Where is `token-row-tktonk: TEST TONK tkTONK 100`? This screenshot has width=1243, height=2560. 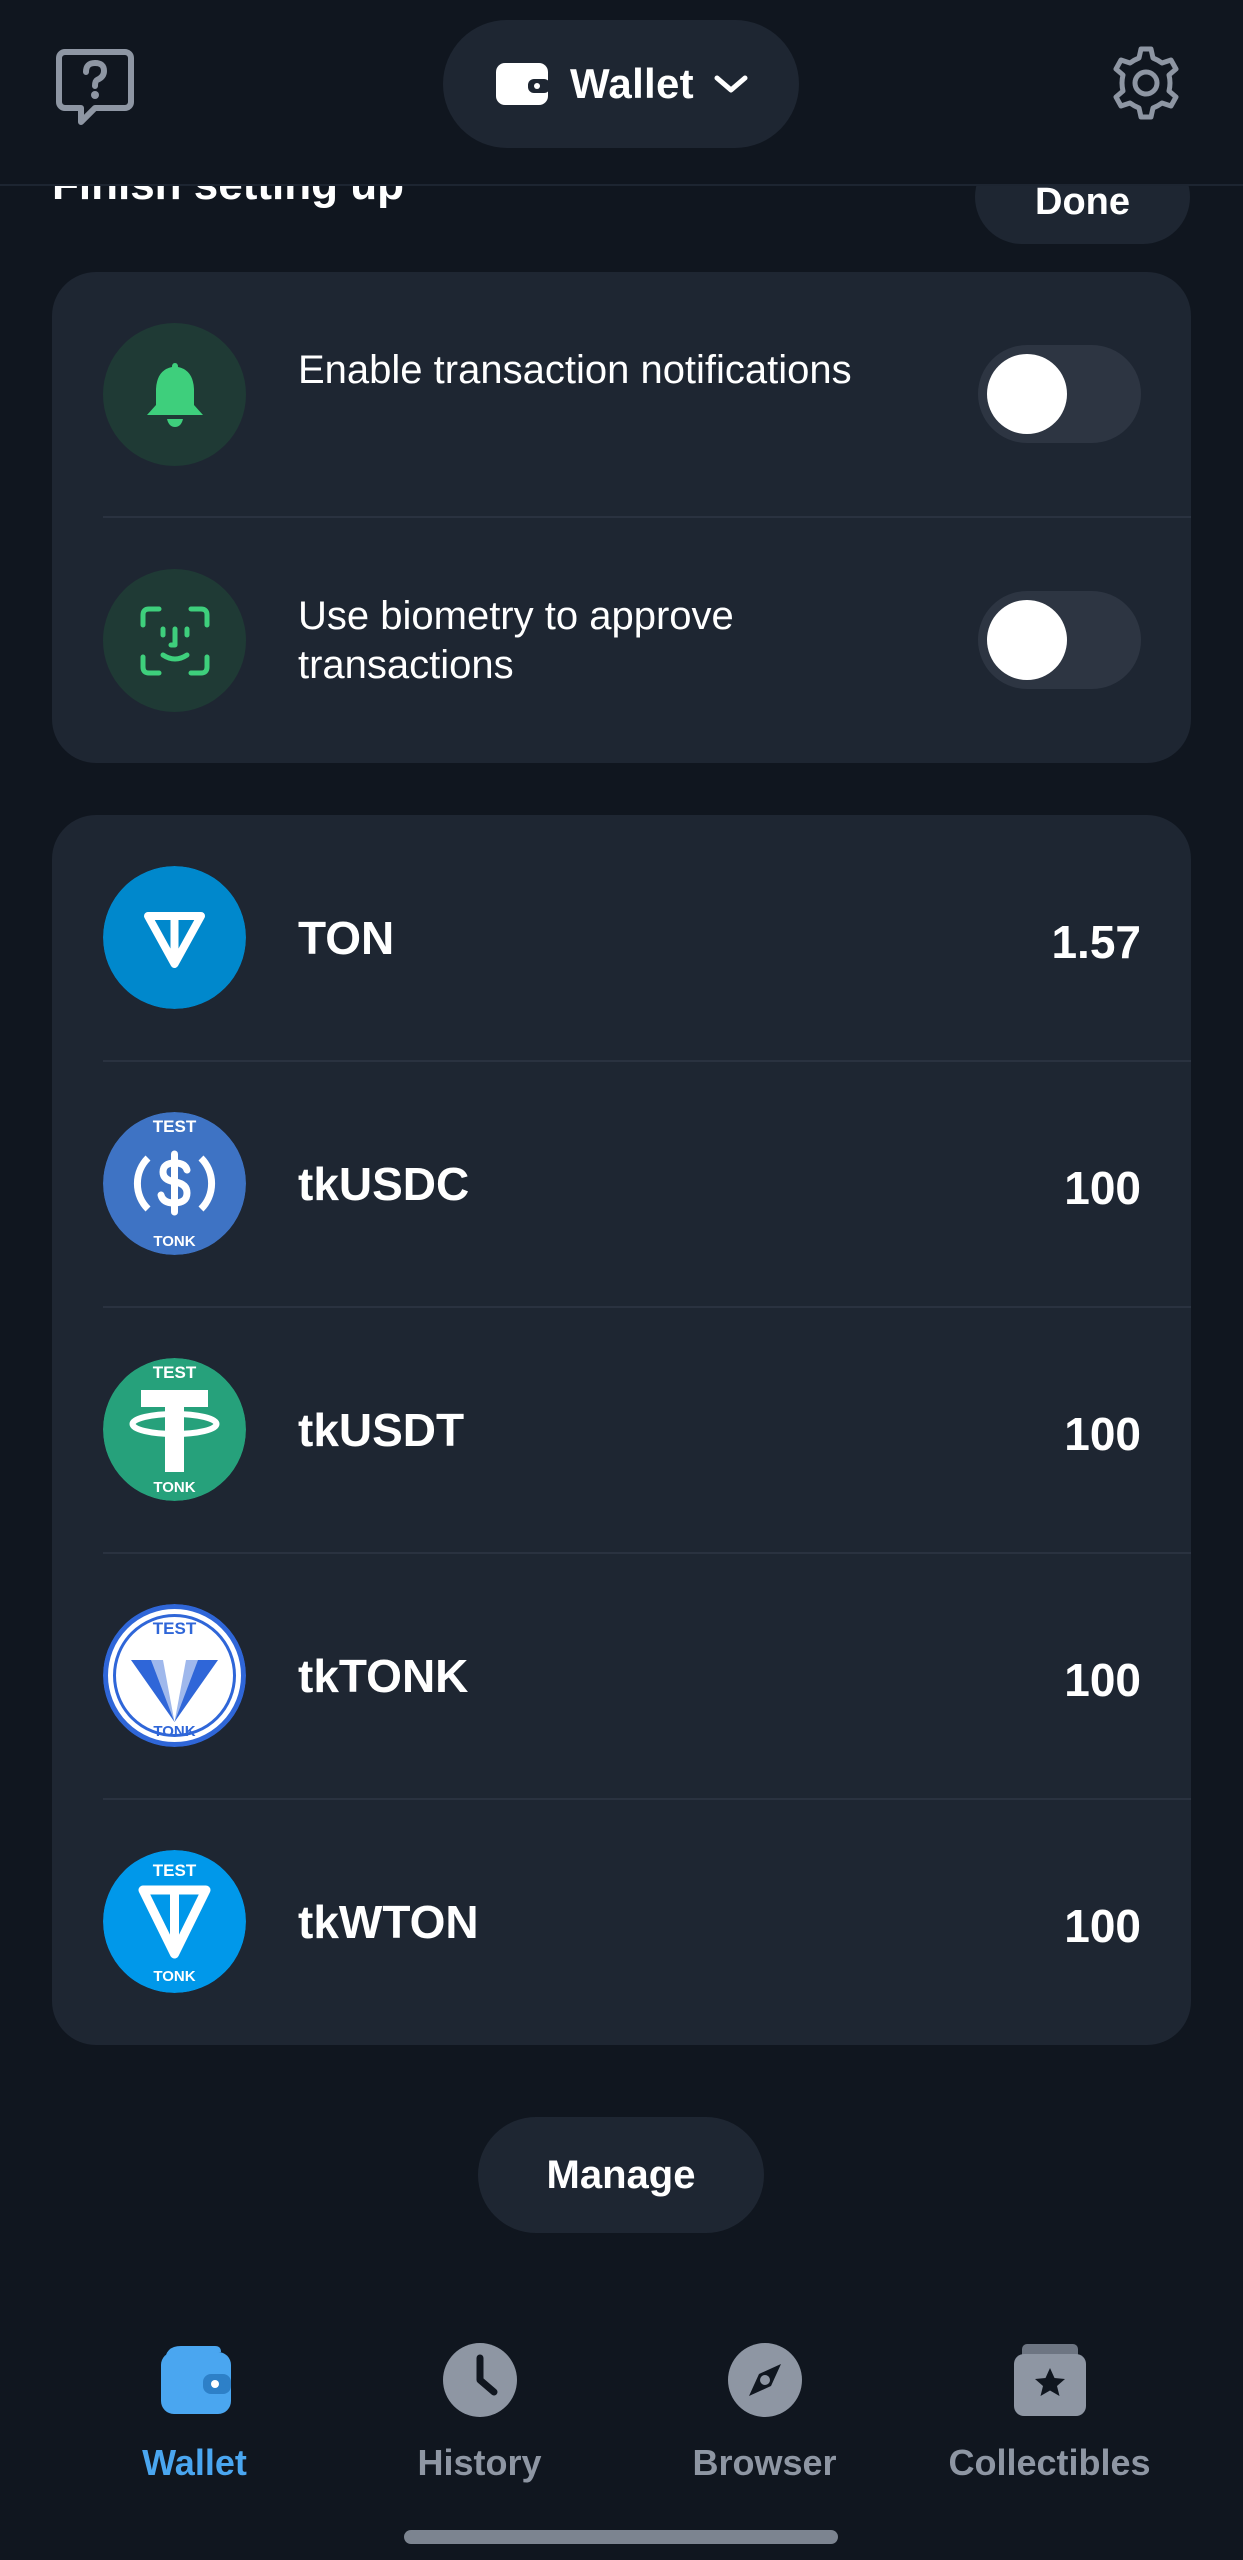 token-row-tktonk: TEST TONK tkTONK 100 is located at coordinates (621, 1676).